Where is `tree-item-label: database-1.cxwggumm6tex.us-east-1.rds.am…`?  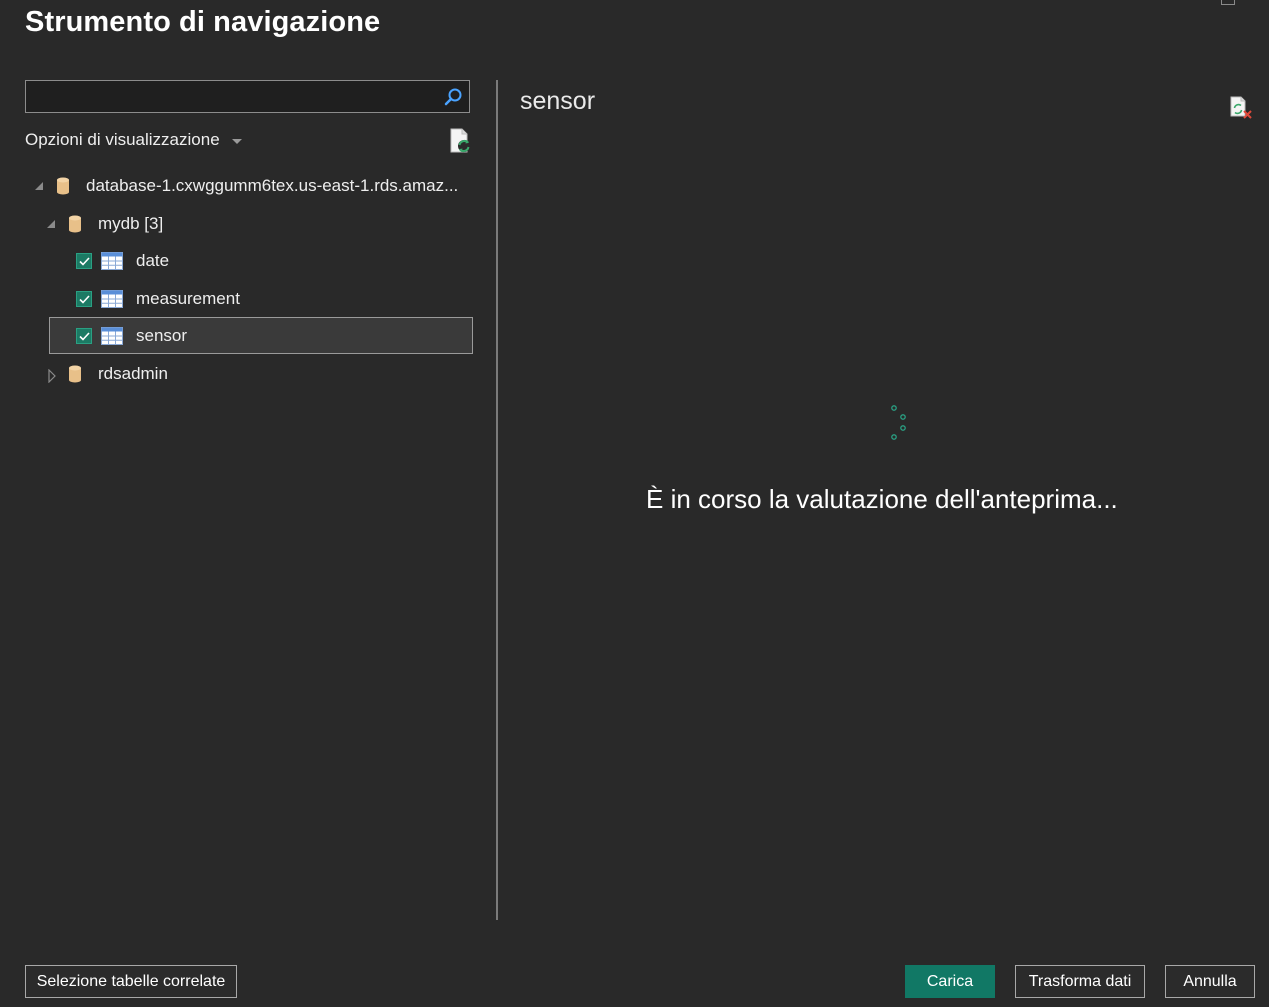 tree-item-label: database-1.cxwggumm6tex.us-east-1.rds.am… is located at coordinates (272, 185).